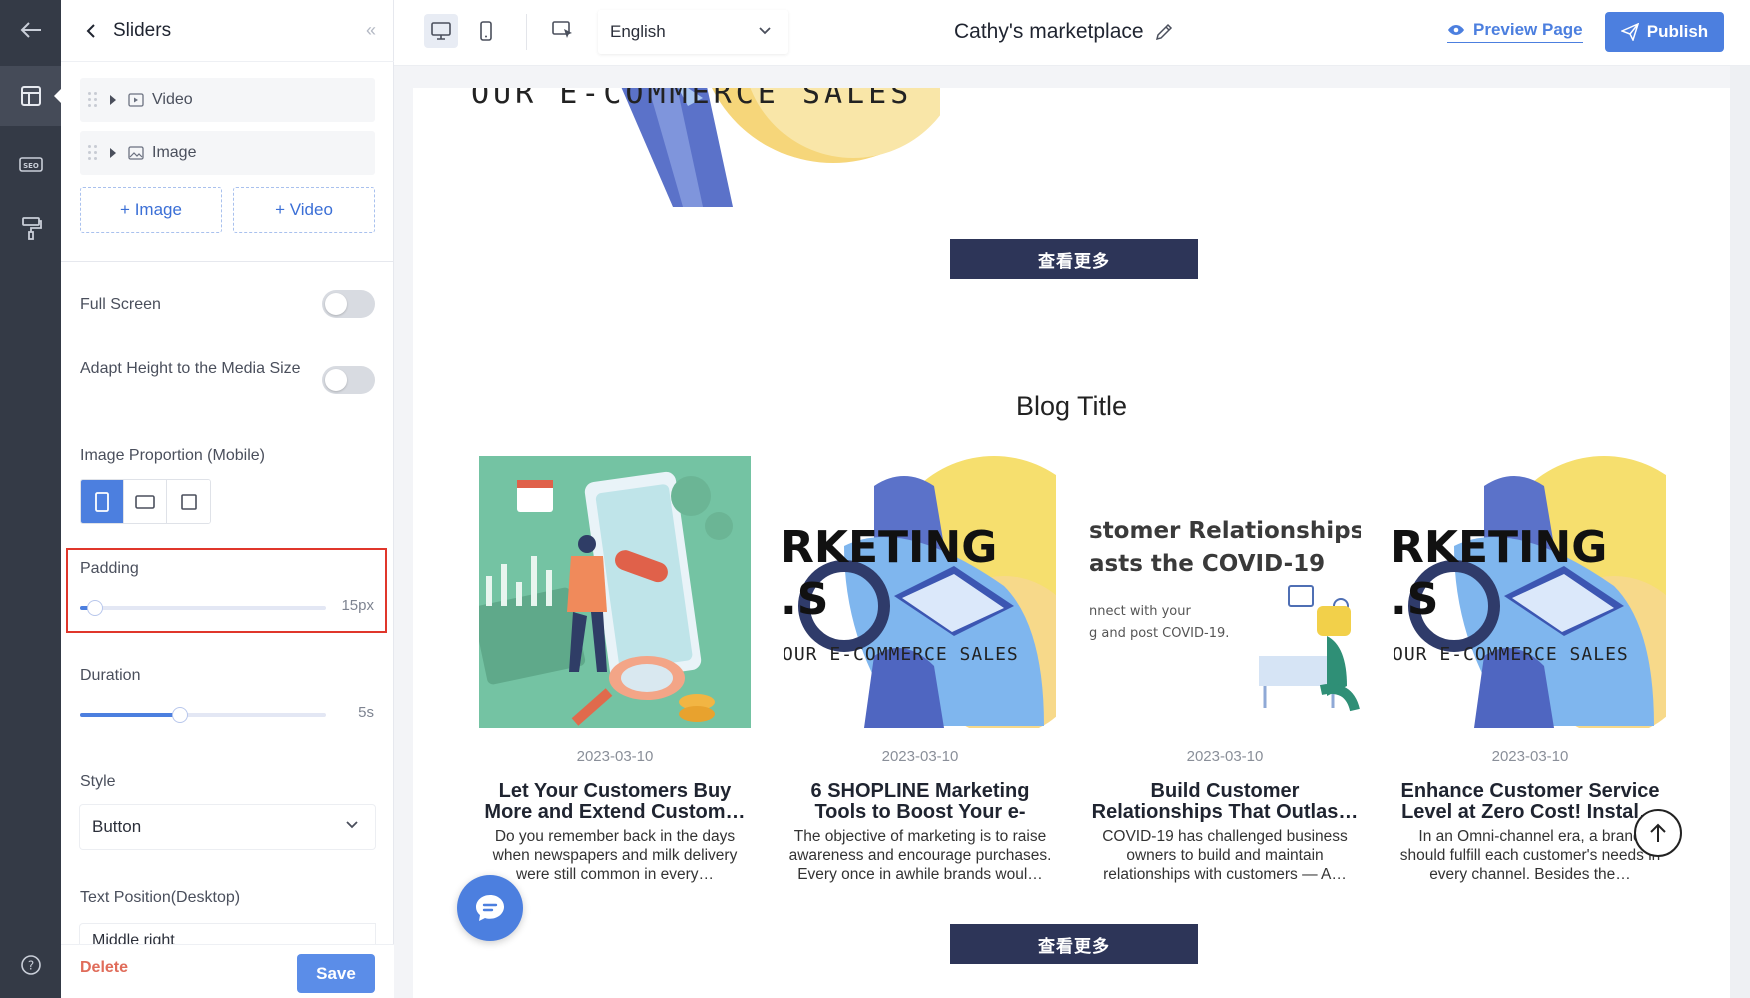  I want to click on paint-roller-icon, so click(30, 228).